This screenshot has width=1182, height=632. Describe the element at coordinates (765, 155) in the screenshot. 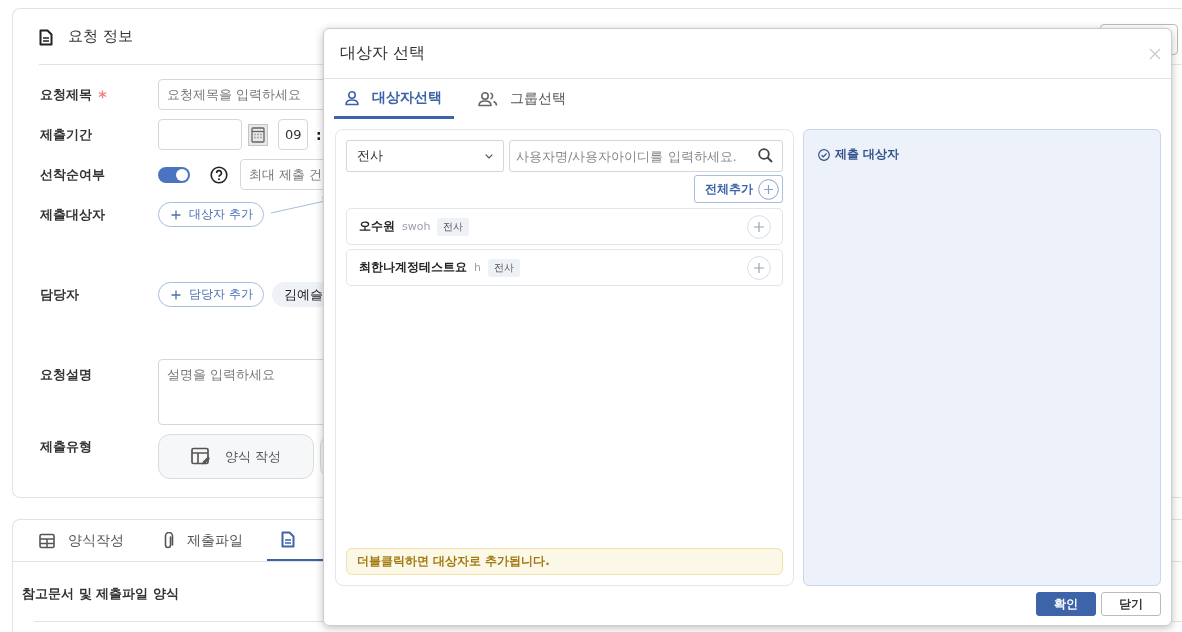

I see `search-icon` at that location.